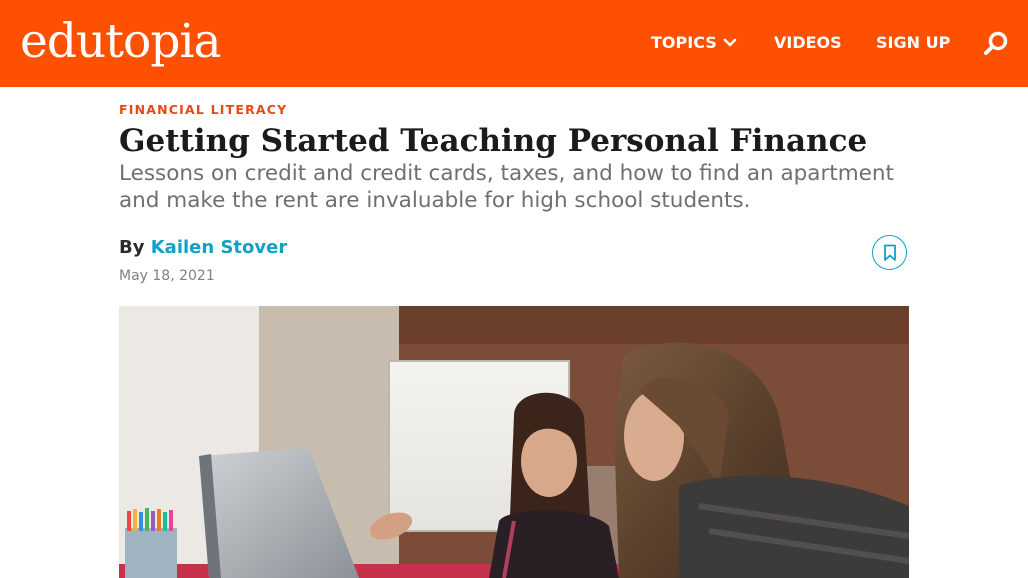 Image resolution: width=1028 pixels, height=578 pixels. What do you see at coordinates (167, 276) in the screenshot?
I see `publish-date: May 18, 2021` at bounding box center [167, 276].